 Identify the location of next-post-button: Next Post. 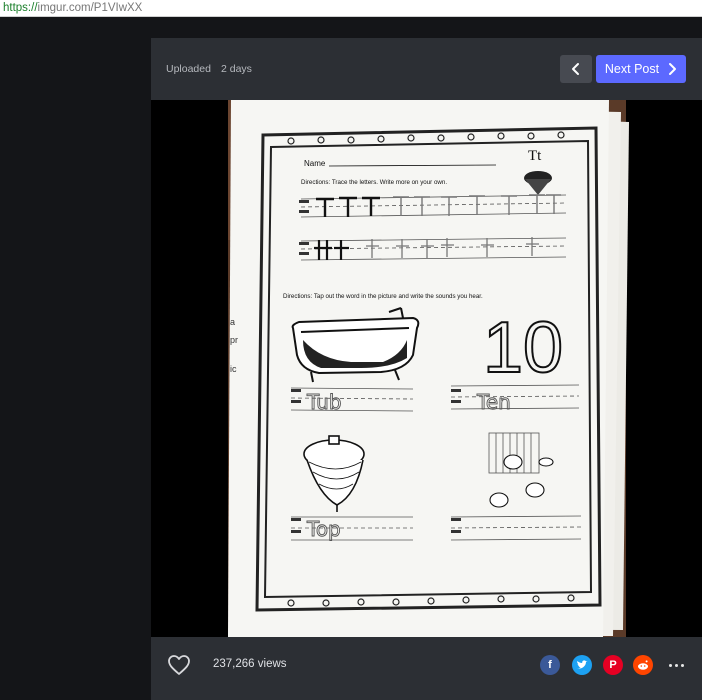
(641, 69).